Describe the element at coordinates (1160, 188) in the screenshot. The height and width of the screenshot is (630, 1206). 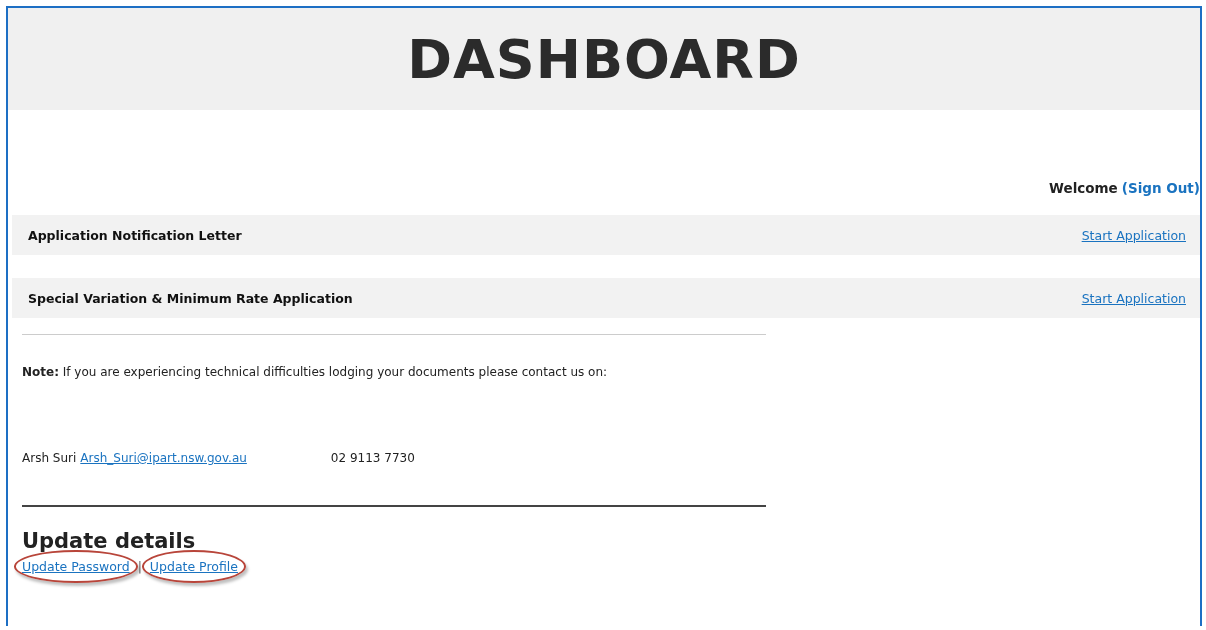
I see `sign-out-link: (Sign Out)` at that location.